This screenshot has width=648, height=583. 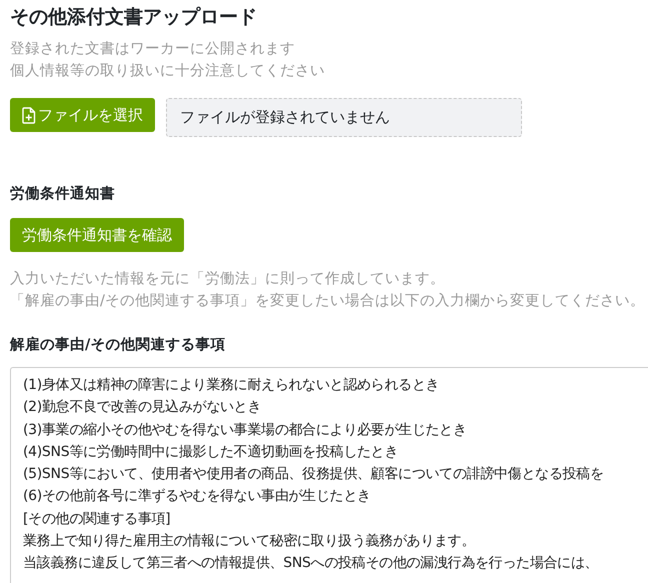 What do you see at coordinates (328, 301) in the screenshot?
I see `info-text: 「解雇の事由/その他関連する事項」を変更したい場合は以下の入力欄から変更してください。` at bounding box center [328, 301].